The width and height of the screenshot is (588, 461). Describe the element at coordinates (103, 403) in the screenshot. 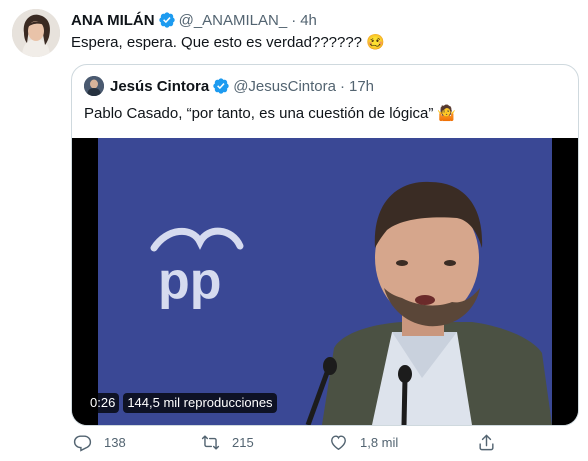

I see `video-duration: 0:26` at that location.